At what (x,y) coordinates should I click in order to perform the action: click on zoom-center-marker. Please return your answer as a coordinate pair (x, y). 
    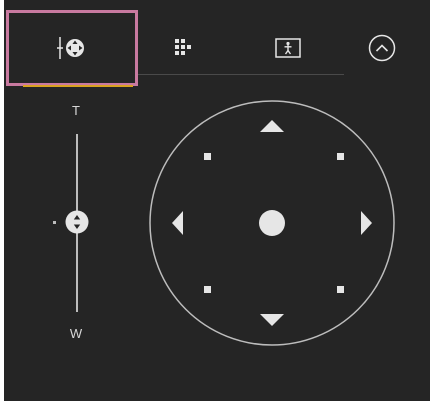
    Looking at the image, I should click on (54, 222).